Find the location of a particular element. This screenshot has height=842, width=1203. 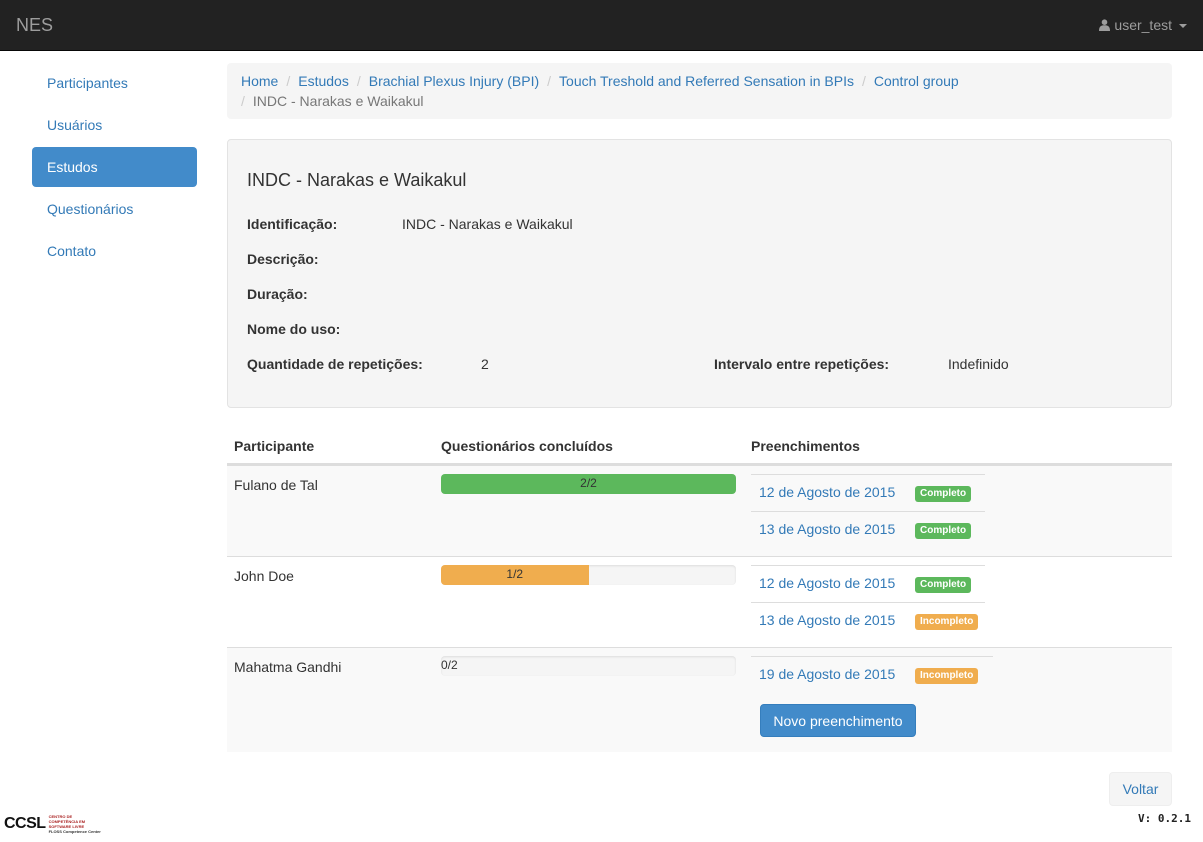

participant-name: Fulano de Tal is located at coordinates (276, 485).